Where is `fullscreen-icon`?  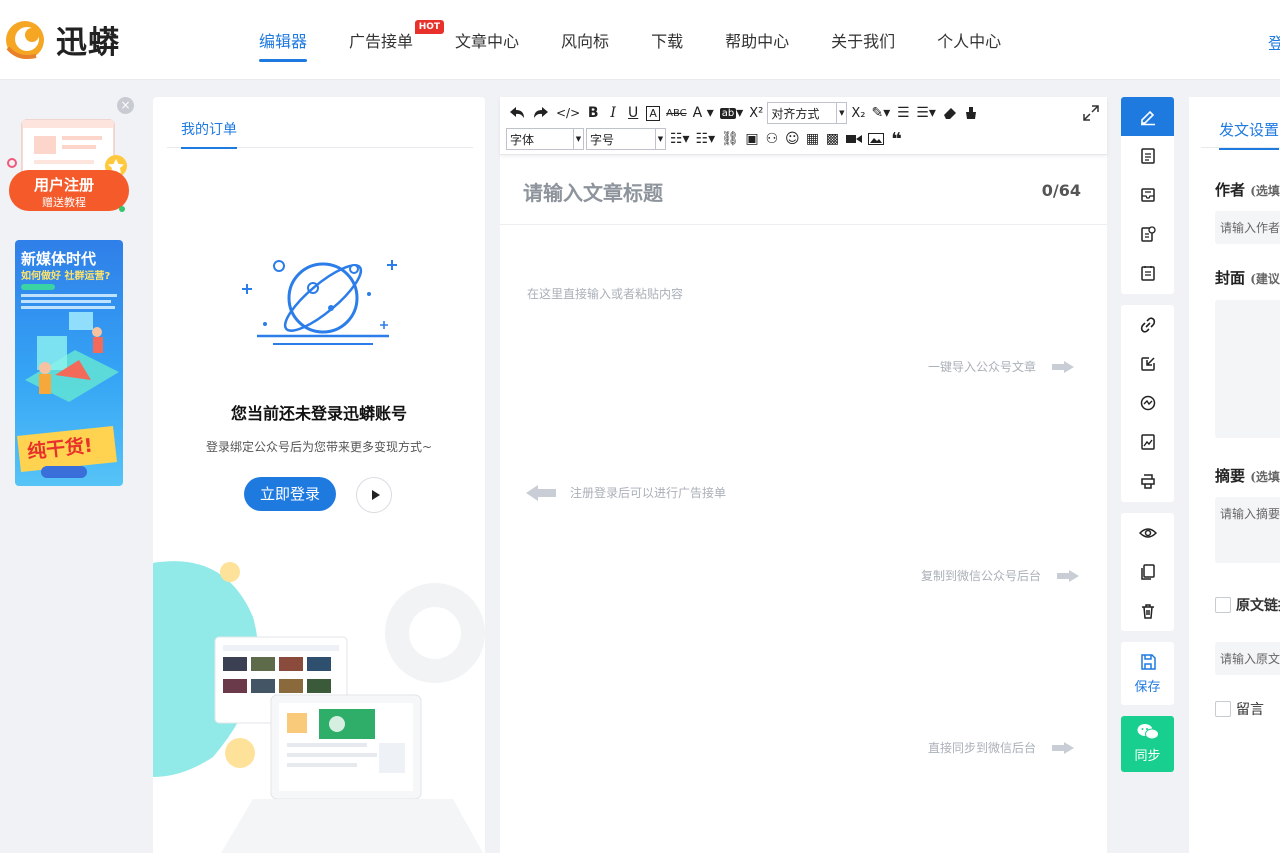 fullscreen-icon is located at coordinates (1091, 115).